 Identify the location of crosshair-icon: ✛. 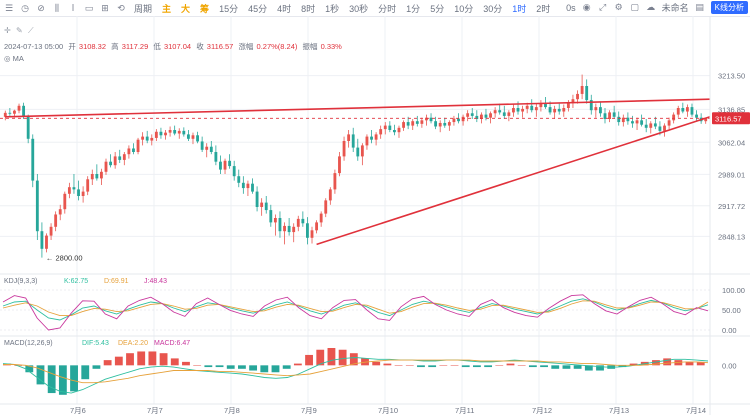
(7, 30).